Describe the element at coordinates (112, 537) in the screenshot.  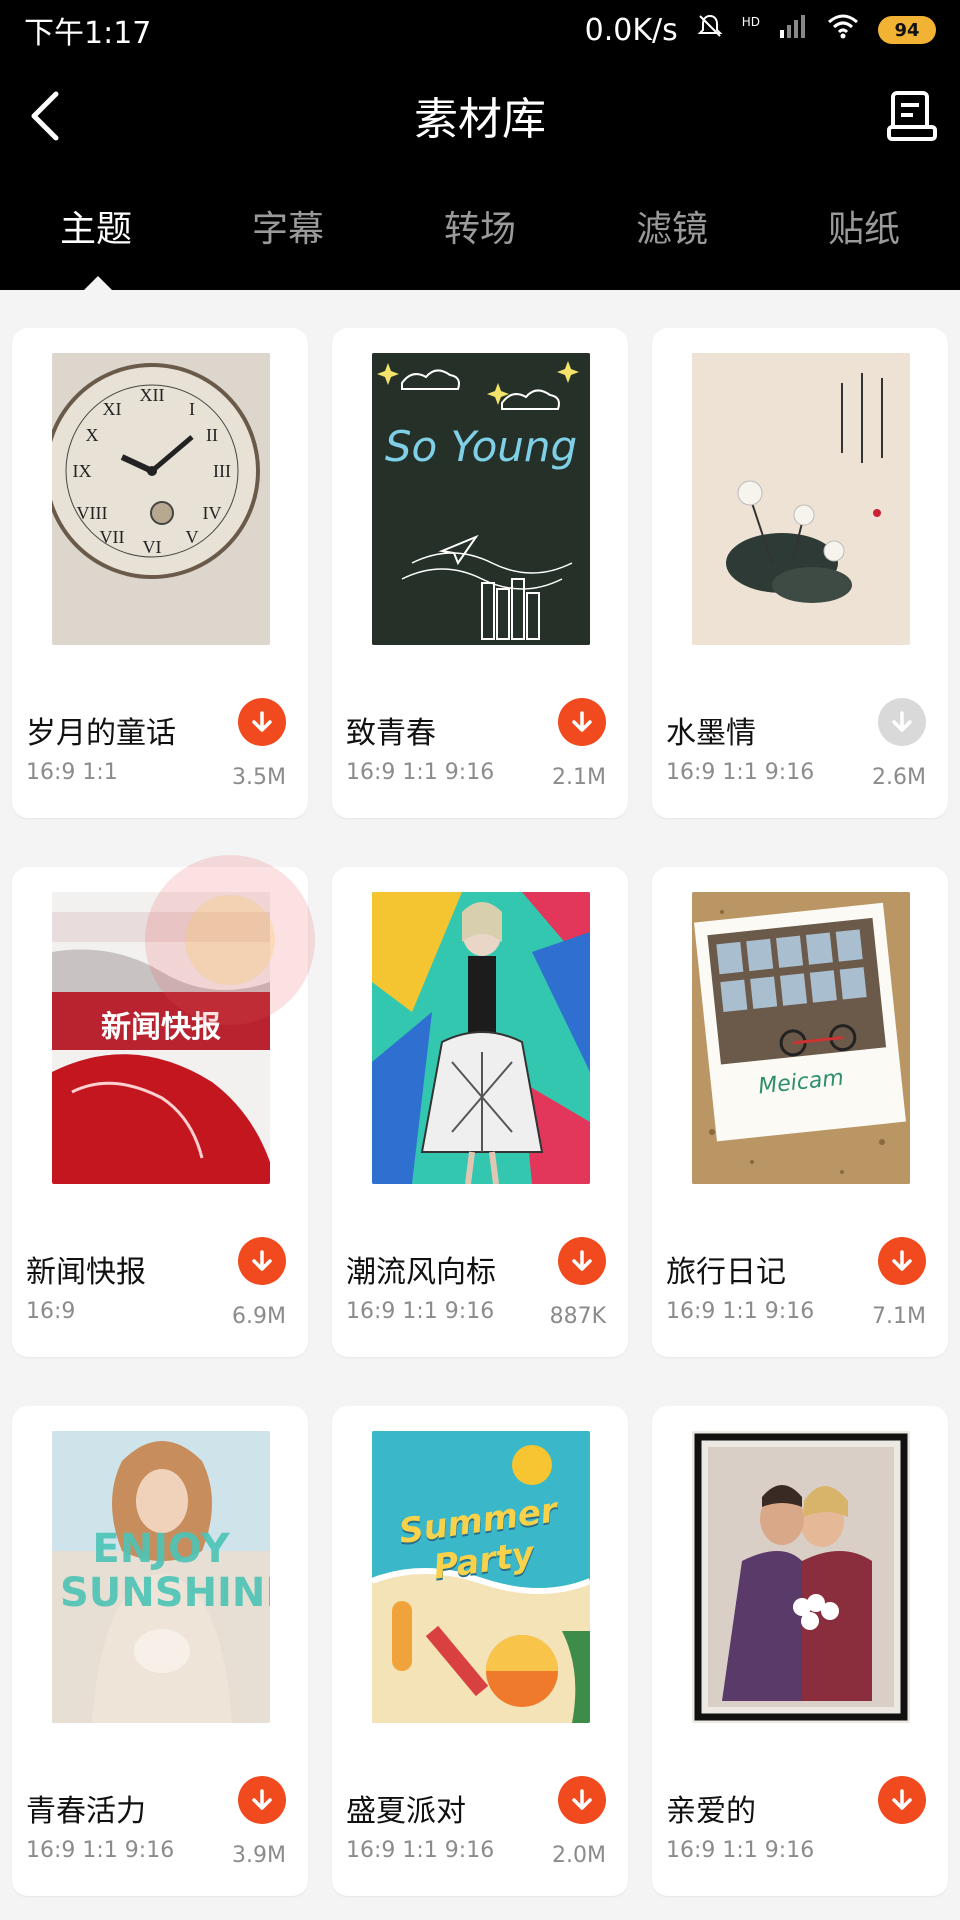
I see `svg-text: VII` at that location.